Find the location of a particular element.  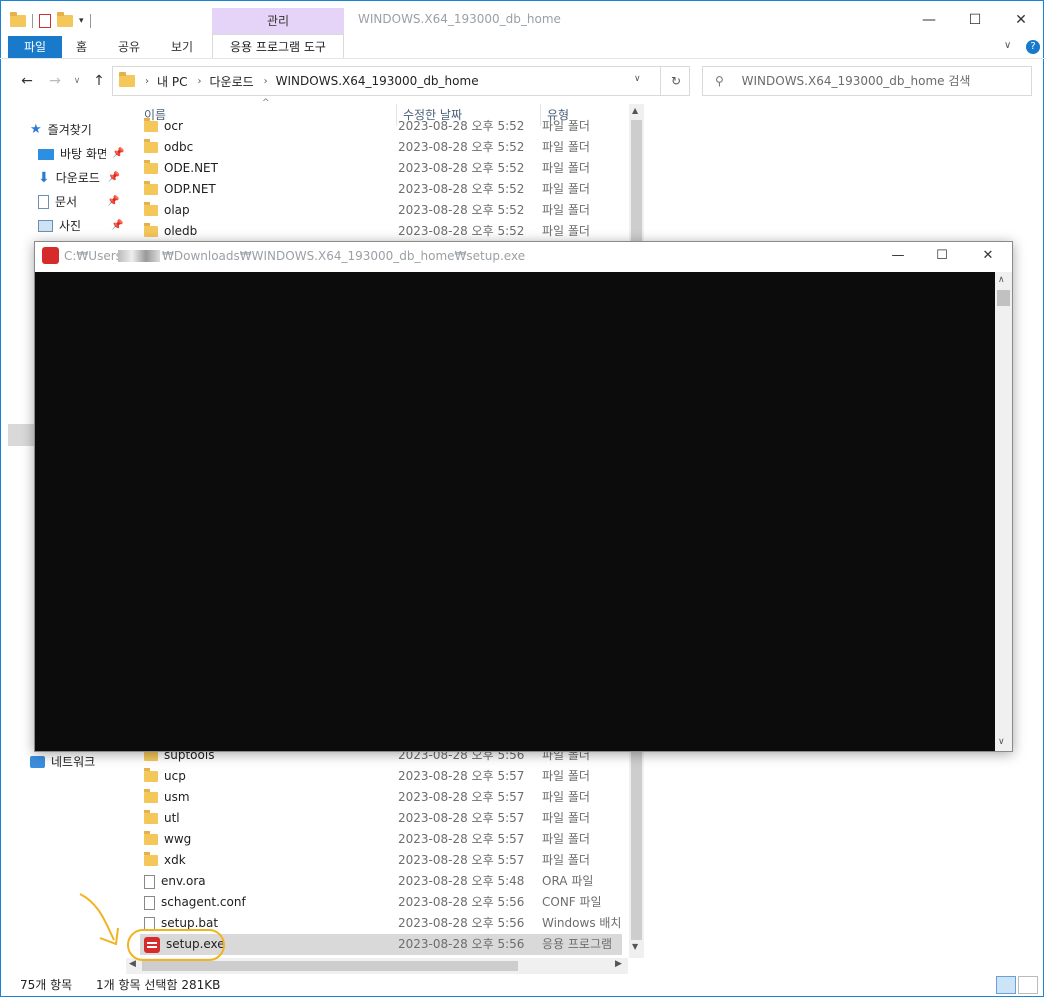

new-folder-icon is located at coordinates (65, 19).